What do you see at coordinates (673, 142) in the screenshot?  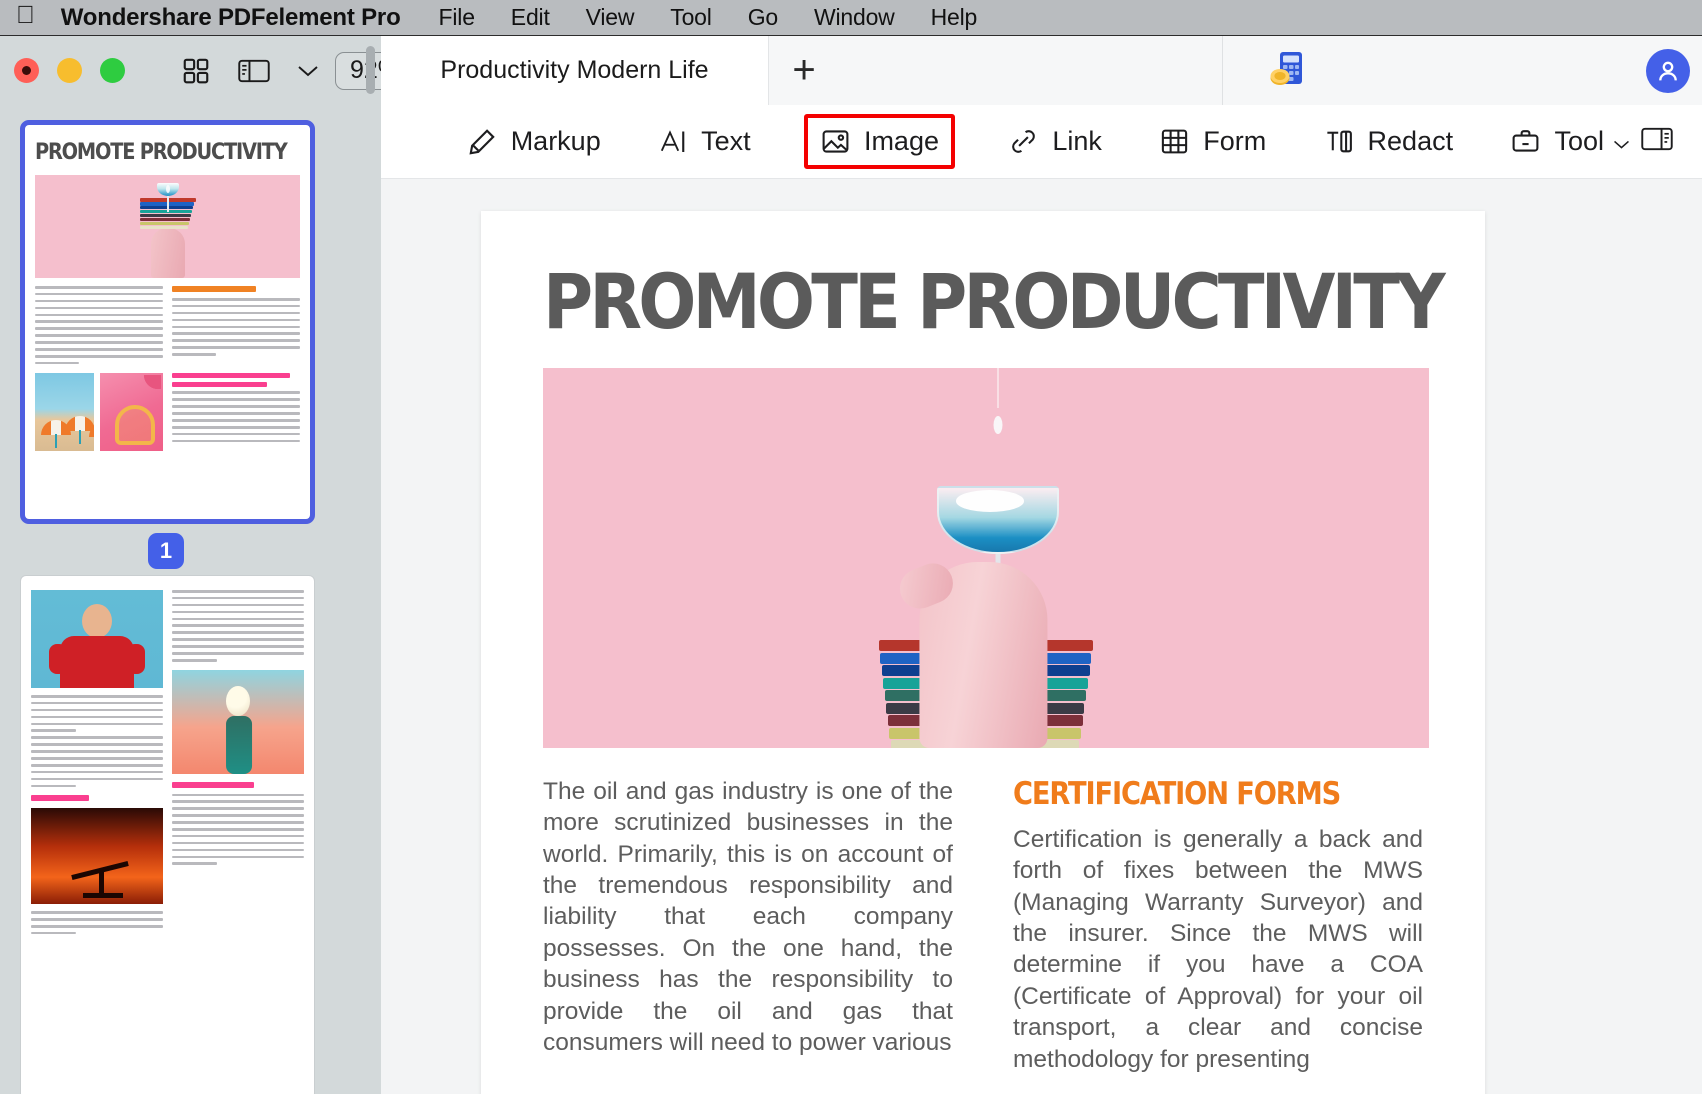 I see `text-cursor-icon` at bounding box center [673, 142].